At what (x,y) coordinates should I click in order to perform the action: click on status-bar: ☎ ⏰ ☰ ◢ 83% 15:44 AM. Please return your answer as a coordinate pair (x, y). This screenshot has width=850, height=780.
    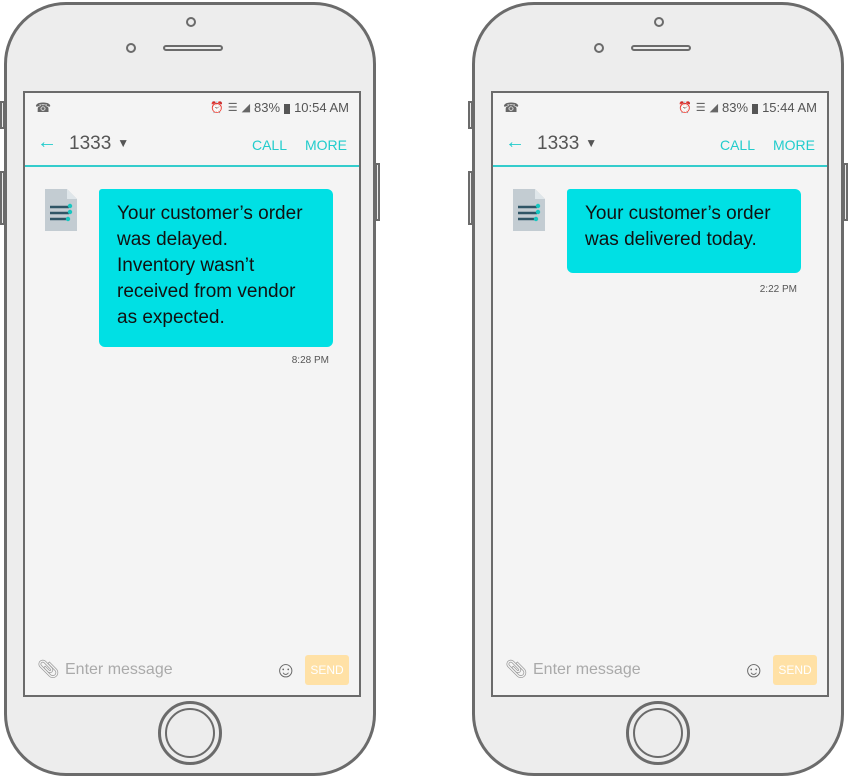
    Looking at the image, I should click on (660, 108).